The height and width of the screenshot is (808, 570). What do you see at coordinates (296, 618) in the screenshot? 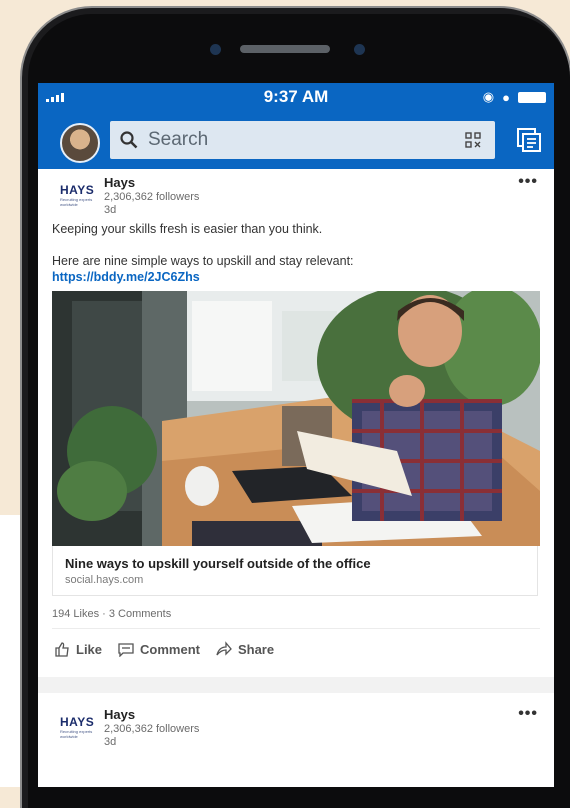
I see `social-counts: 194 Likes · 3 Comments` at bounding box center [296, 618].